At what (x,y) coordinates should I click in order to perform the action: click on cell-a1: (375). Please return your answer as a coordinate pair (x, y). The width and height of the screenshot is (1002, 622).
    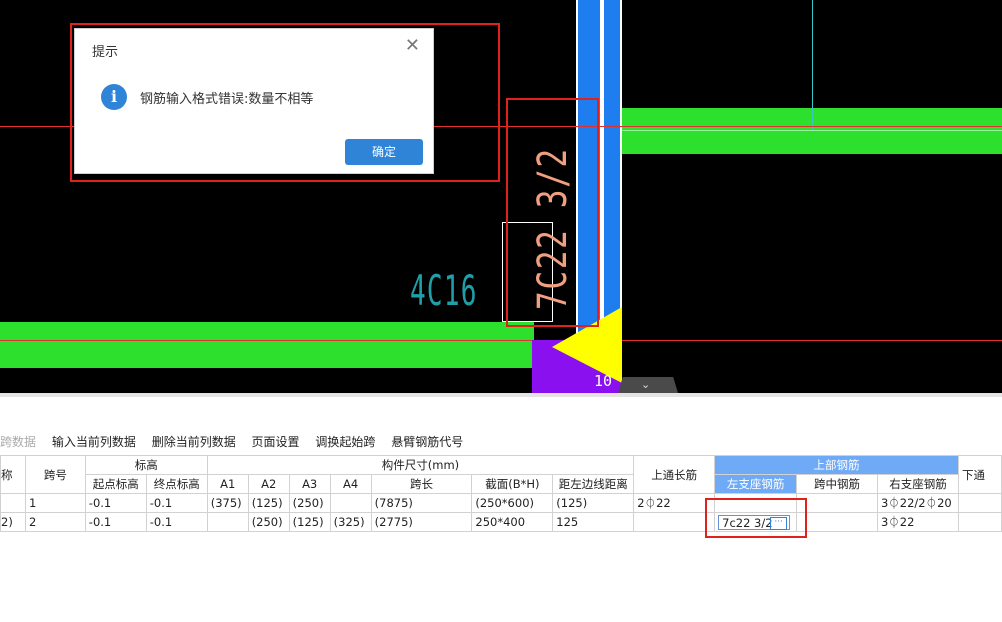
    Looking at the image, I should click on (227, 503).